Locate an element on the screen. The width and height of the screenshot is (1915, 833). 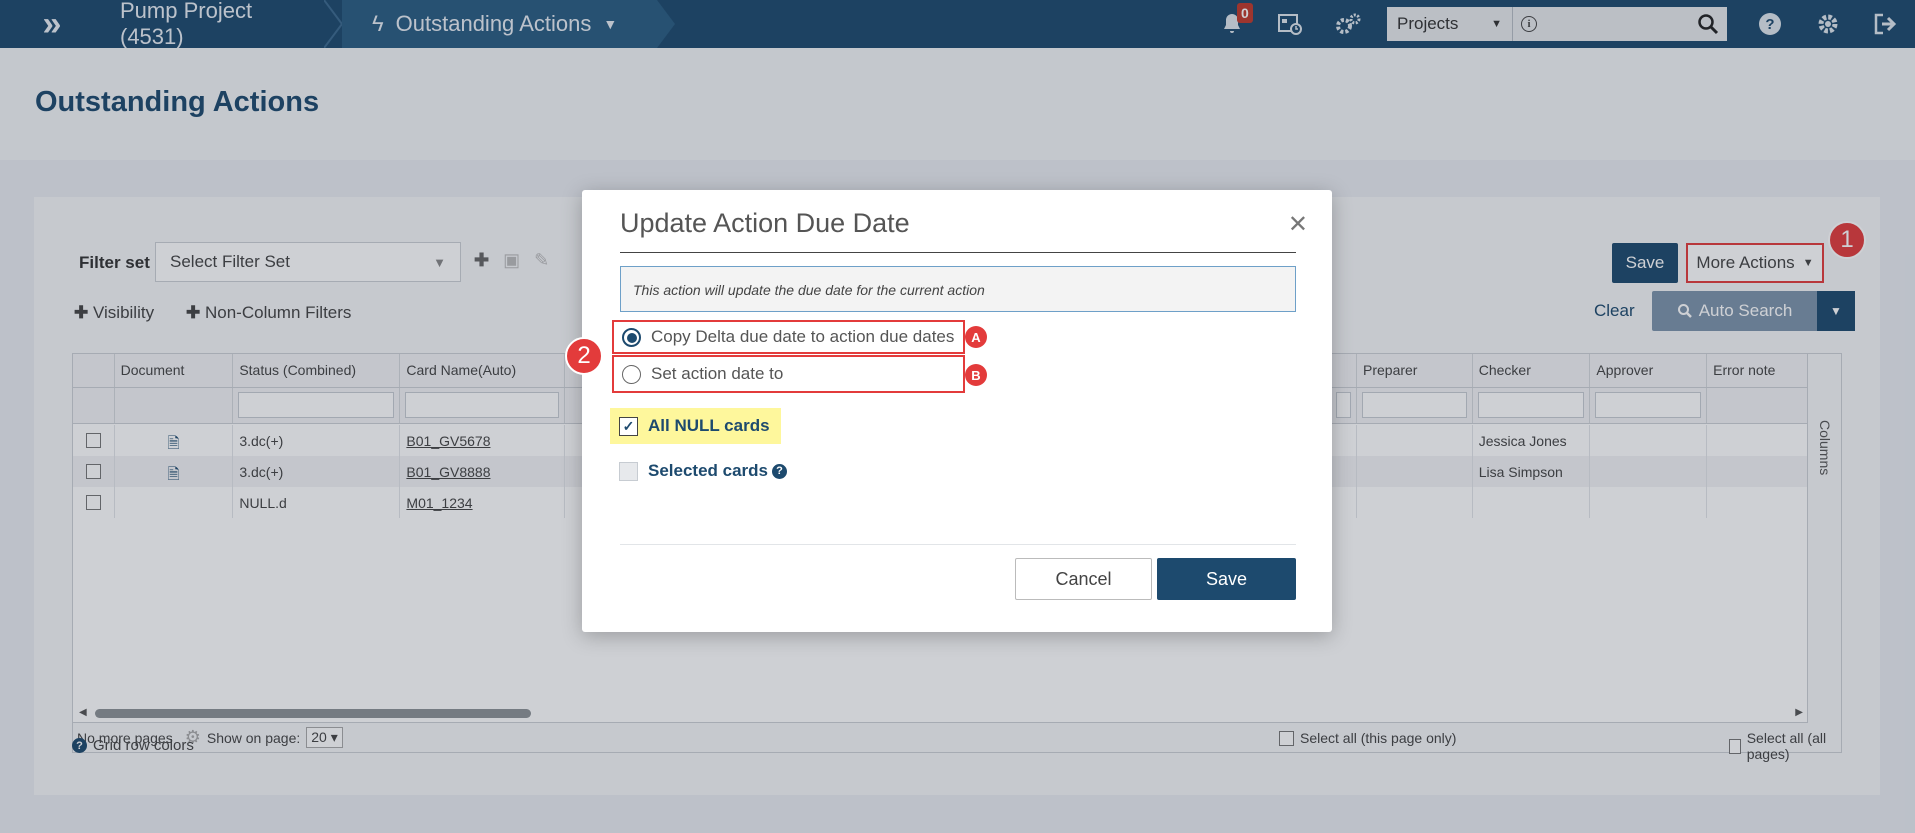
option-set-date-label: Set action date to is located at coordinates (717, 373).